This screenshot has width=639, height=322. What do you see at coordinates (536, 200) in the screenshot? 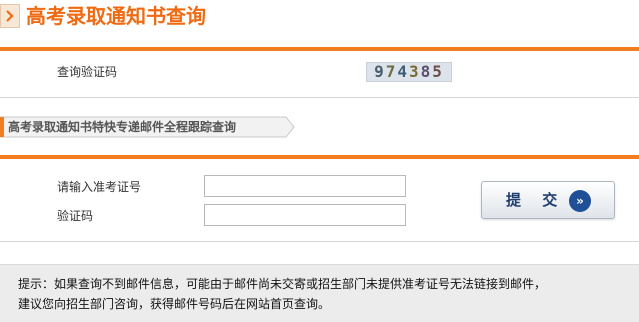
I see `submit-button-label: 提 交` at bounding box center [536, 200].